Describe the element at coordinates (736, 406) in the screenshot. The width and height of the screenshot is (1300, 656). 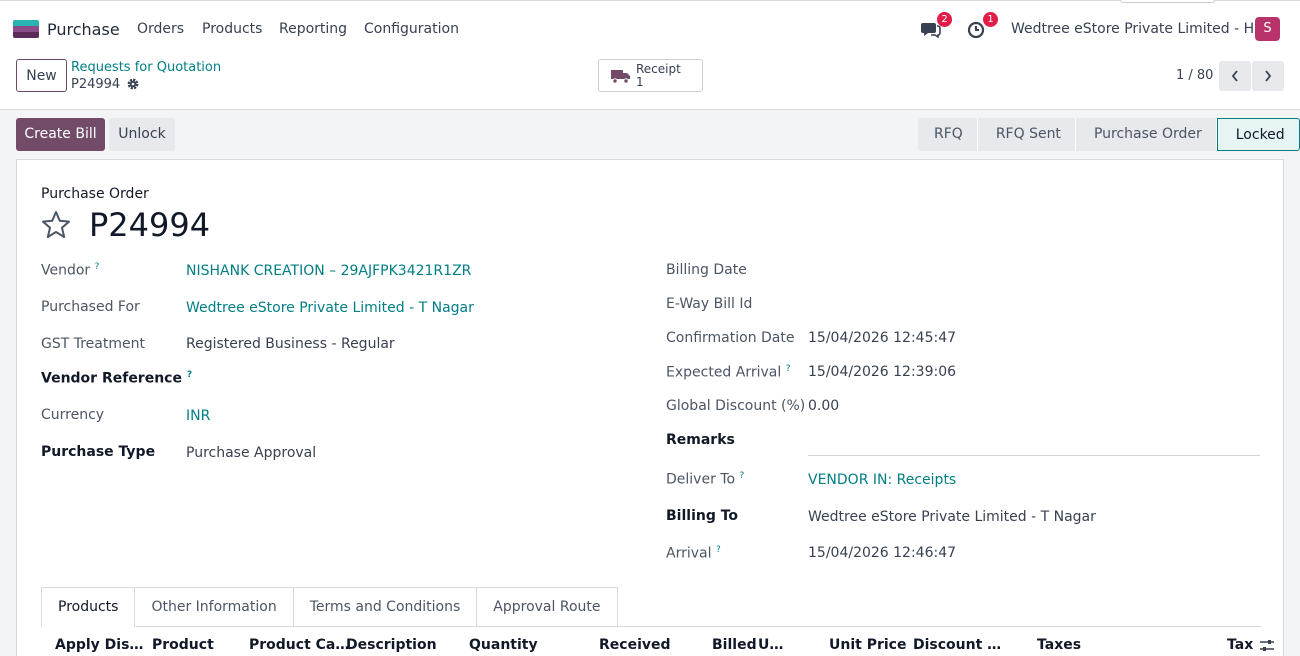
I see `global-discount-label: Global Discount (%)` at that location.